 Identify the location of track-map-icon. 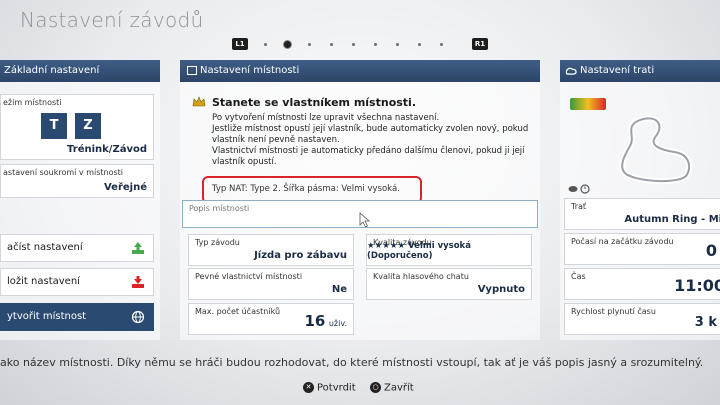
(656, 150).